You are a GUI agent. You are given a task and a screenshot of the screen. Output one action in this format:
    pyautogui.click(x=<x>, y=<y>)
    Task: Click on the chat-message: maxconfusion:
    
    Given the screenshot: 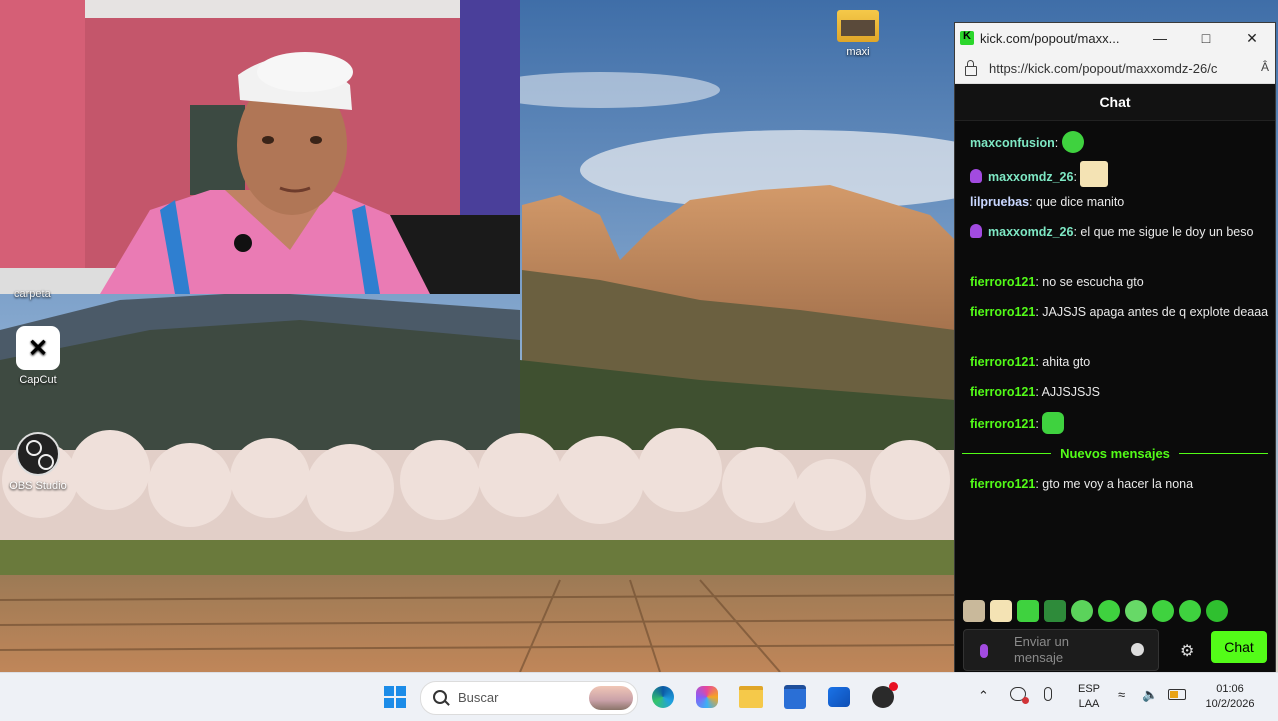 What is the action you would take?
    pyautogui.click(x=1120, y=142)
    